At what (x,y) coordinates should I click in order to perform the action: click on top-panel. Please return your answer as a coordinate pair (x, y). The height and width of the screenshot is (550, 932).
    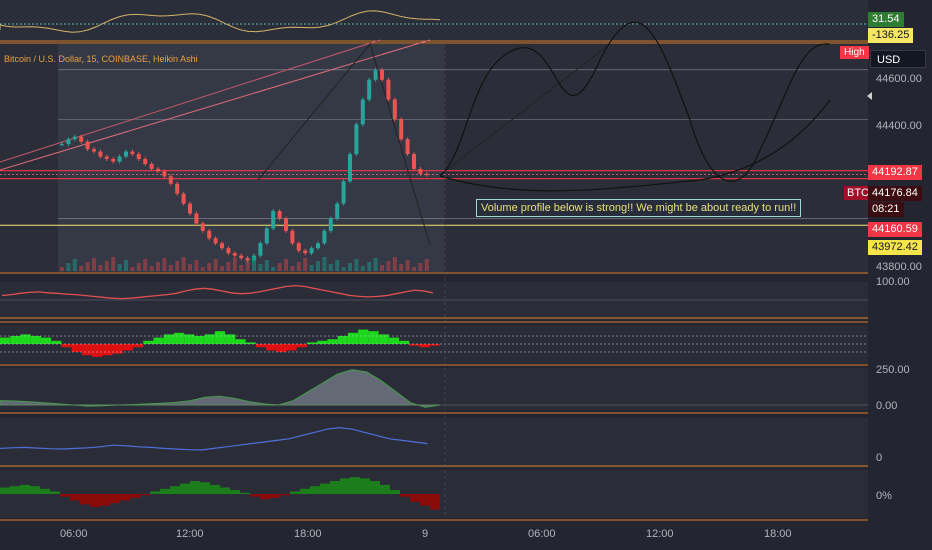
    Looking at the image, I should click on (434, 20).